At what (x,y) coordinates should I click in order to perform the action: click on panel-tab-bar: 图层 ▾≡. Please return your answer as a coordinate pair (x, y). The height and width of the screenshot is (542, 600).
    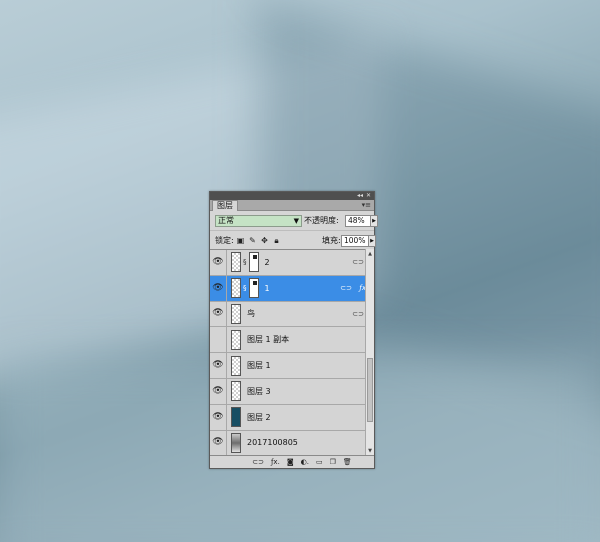
    Looking at the image, I should click on (292, 205).